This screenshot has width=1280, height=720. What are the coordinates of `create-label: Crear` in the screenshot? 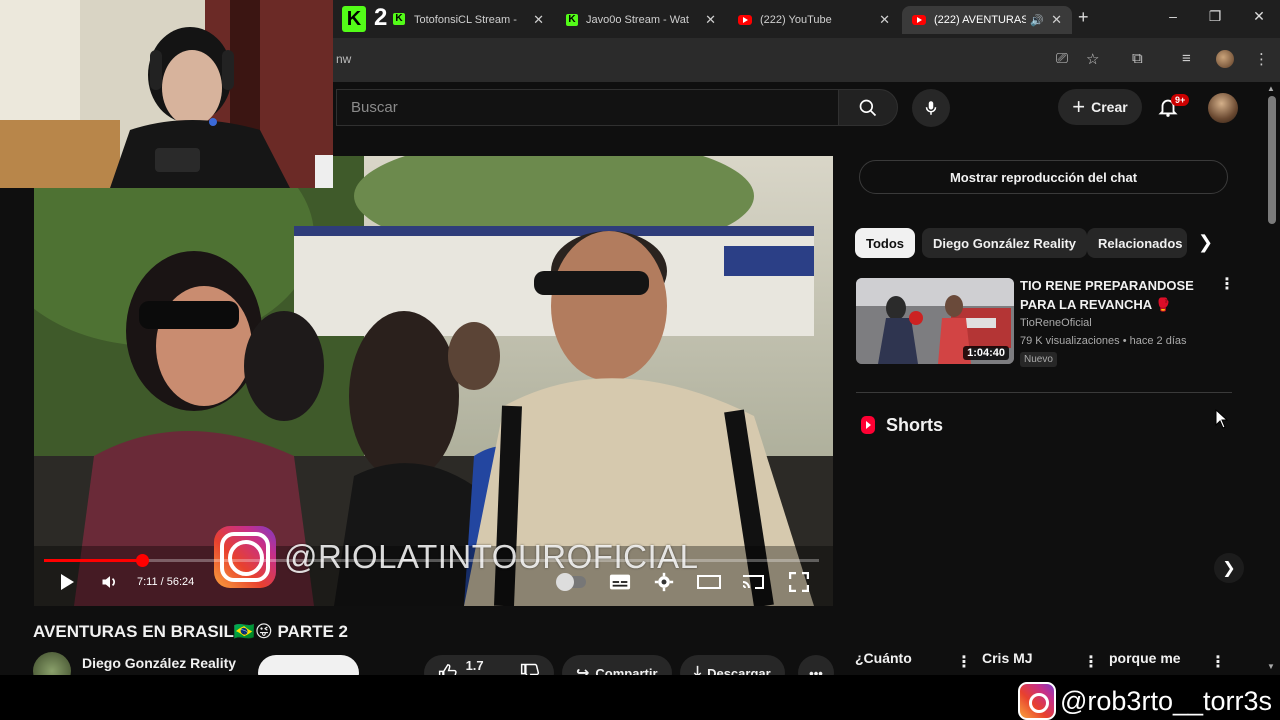 It's located at (1109, 107).